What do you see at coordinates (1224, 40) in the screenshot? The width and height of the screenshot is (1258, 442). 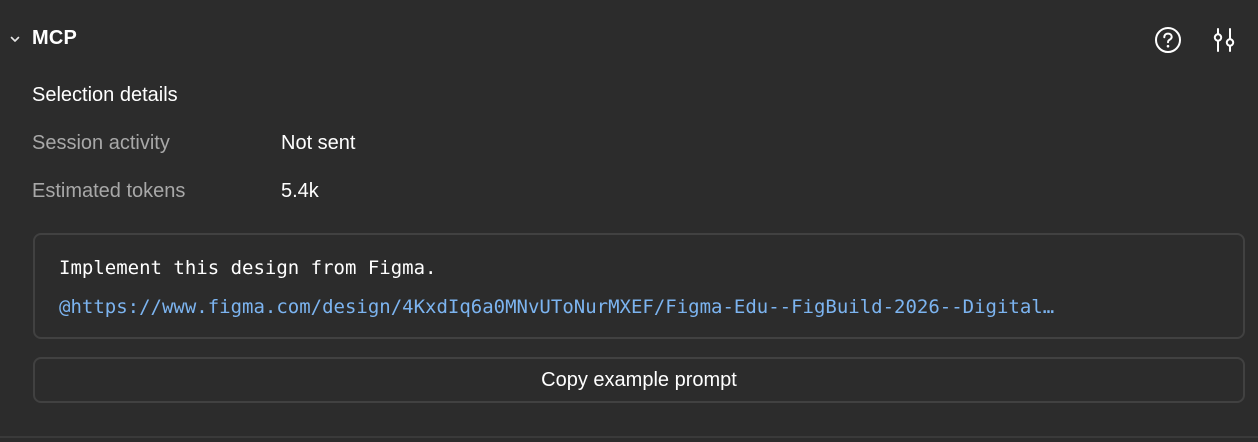 I see `sliders-icon` at bounding box center [1224, 40].